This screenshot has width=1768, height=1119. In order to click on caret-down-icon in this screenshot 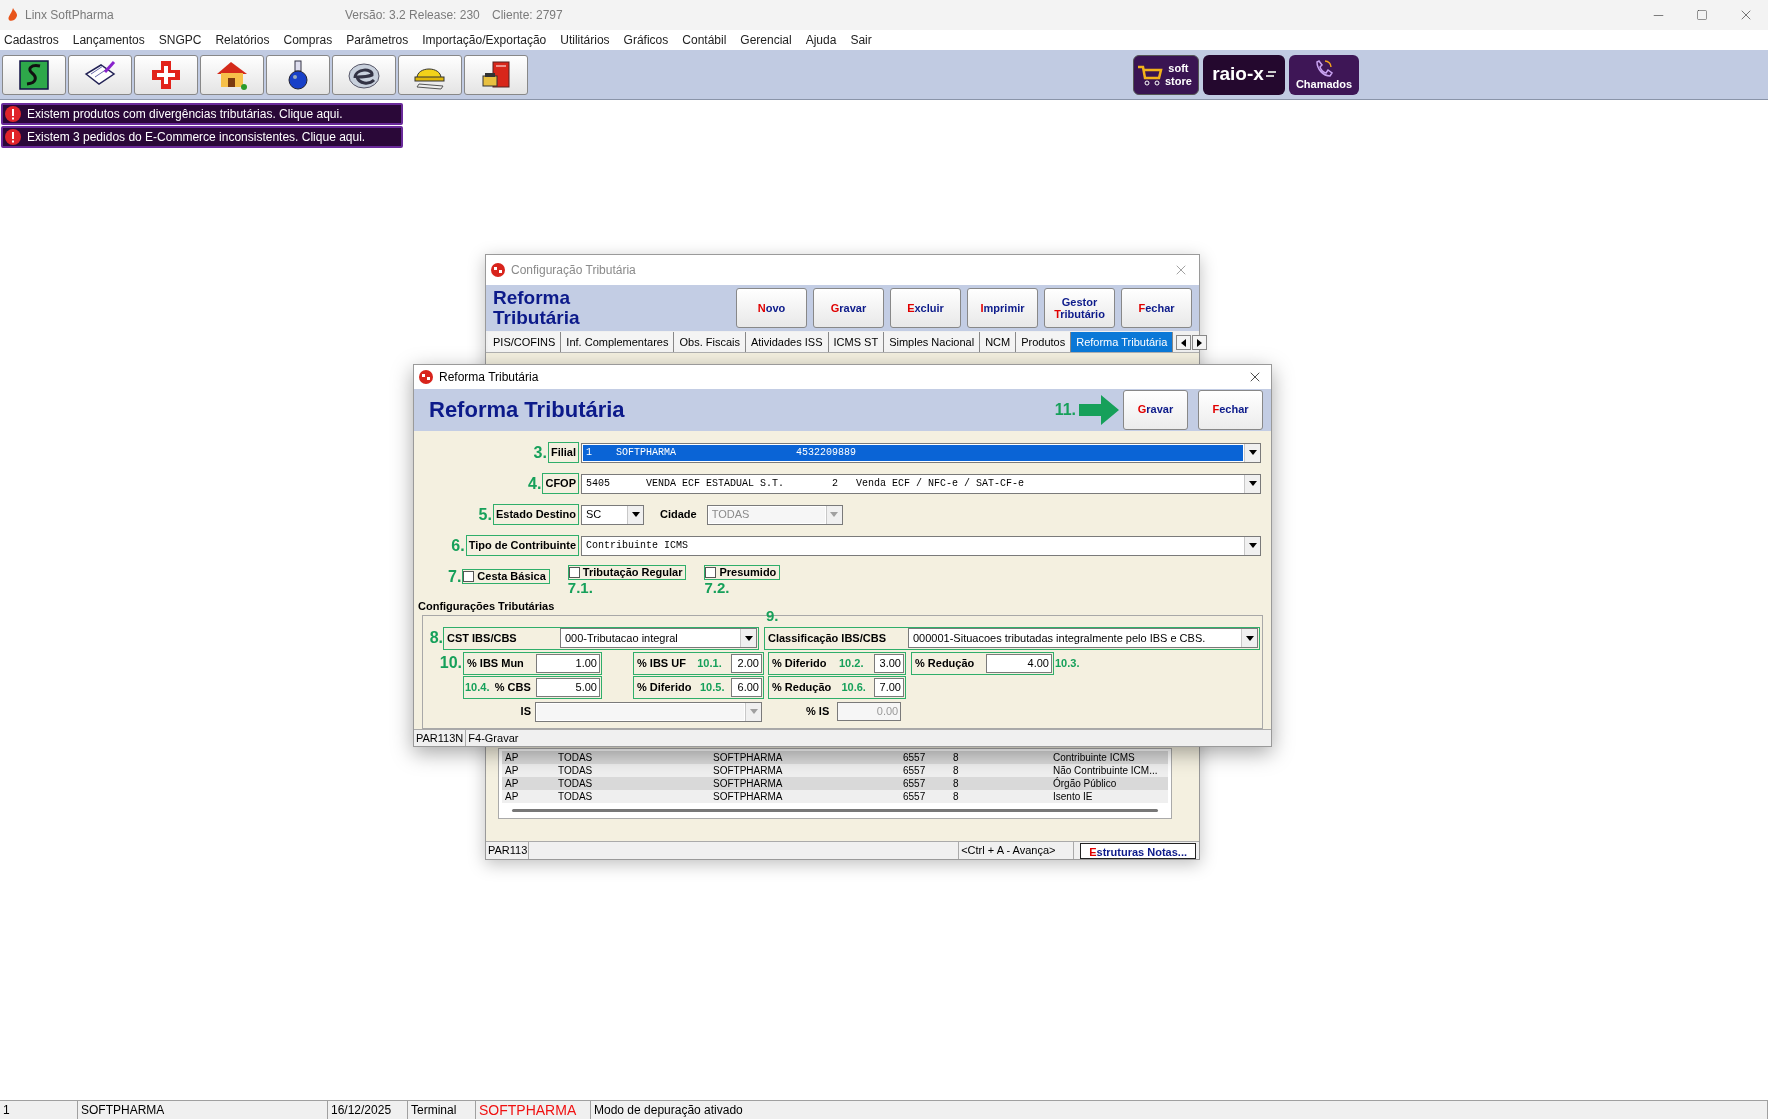, I will do `click(635, 514)`.